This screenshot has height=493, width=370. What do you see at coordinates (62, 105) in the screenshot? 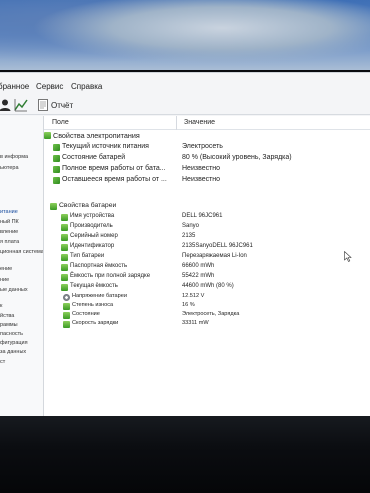
I see `report-label: Отчёт` at bounding box center [62, 105].